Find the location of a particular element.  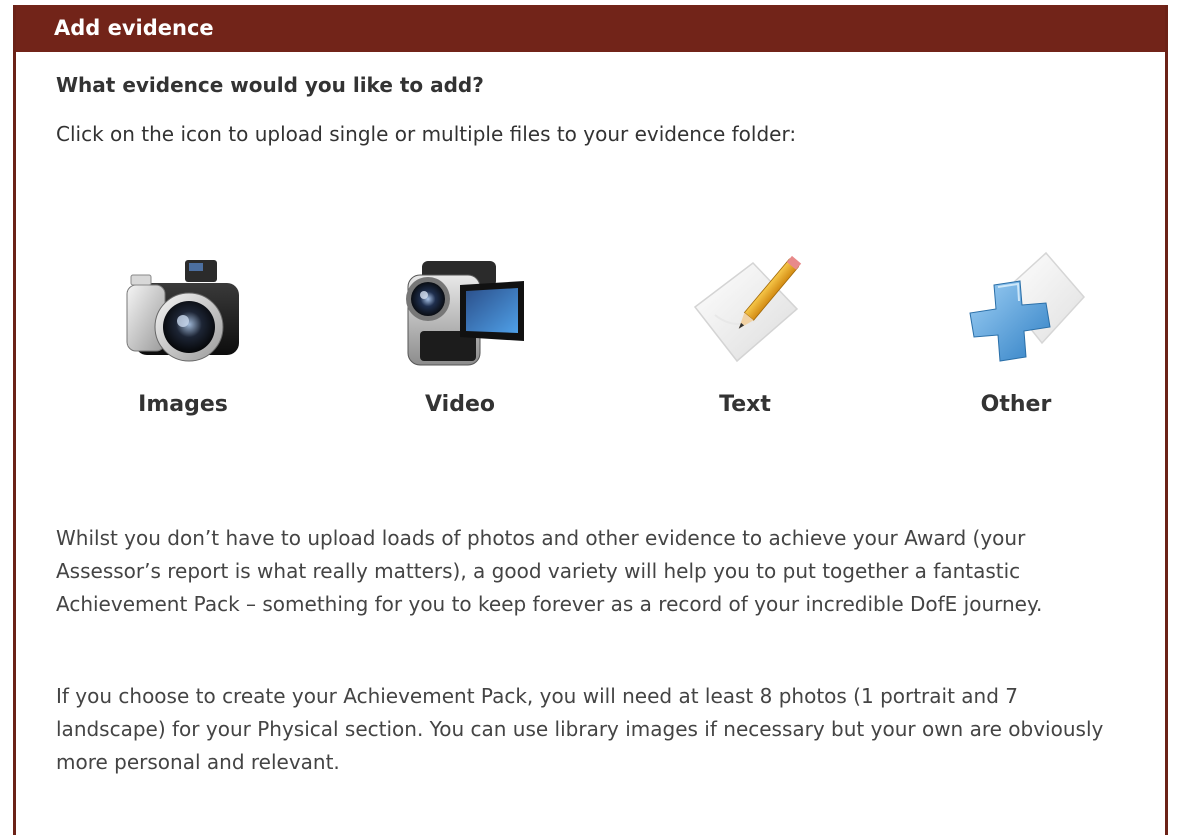

other-label: Other is located at coordinates (1016, 404).